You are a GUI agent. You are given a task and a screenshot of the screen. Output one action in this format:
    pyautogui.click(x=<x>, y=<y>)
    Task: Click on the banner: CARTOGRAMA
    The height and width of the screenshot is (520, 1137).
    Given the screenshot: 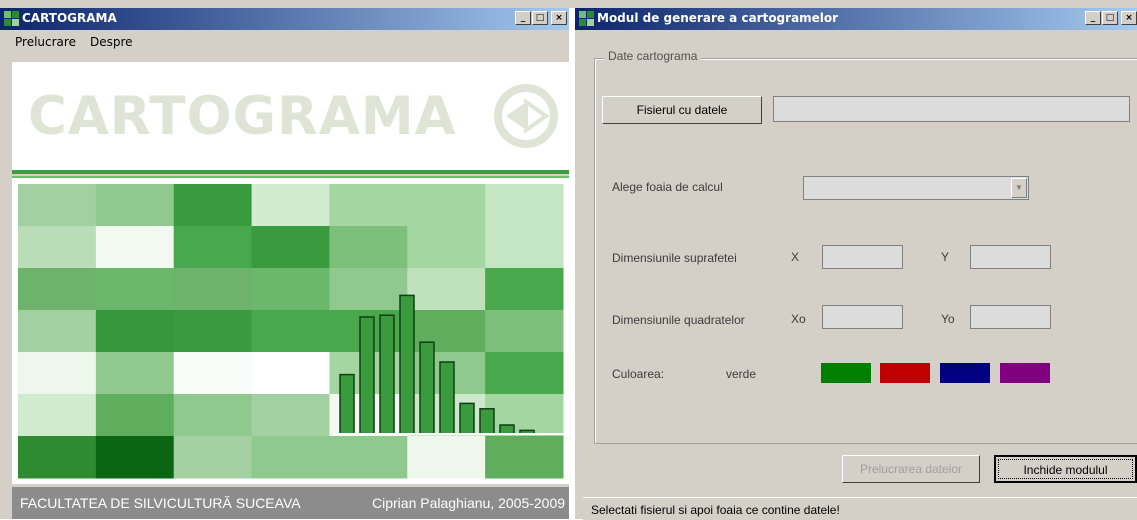 What is the action you would take?
    pyautogui.click(x=290, y=116)
    